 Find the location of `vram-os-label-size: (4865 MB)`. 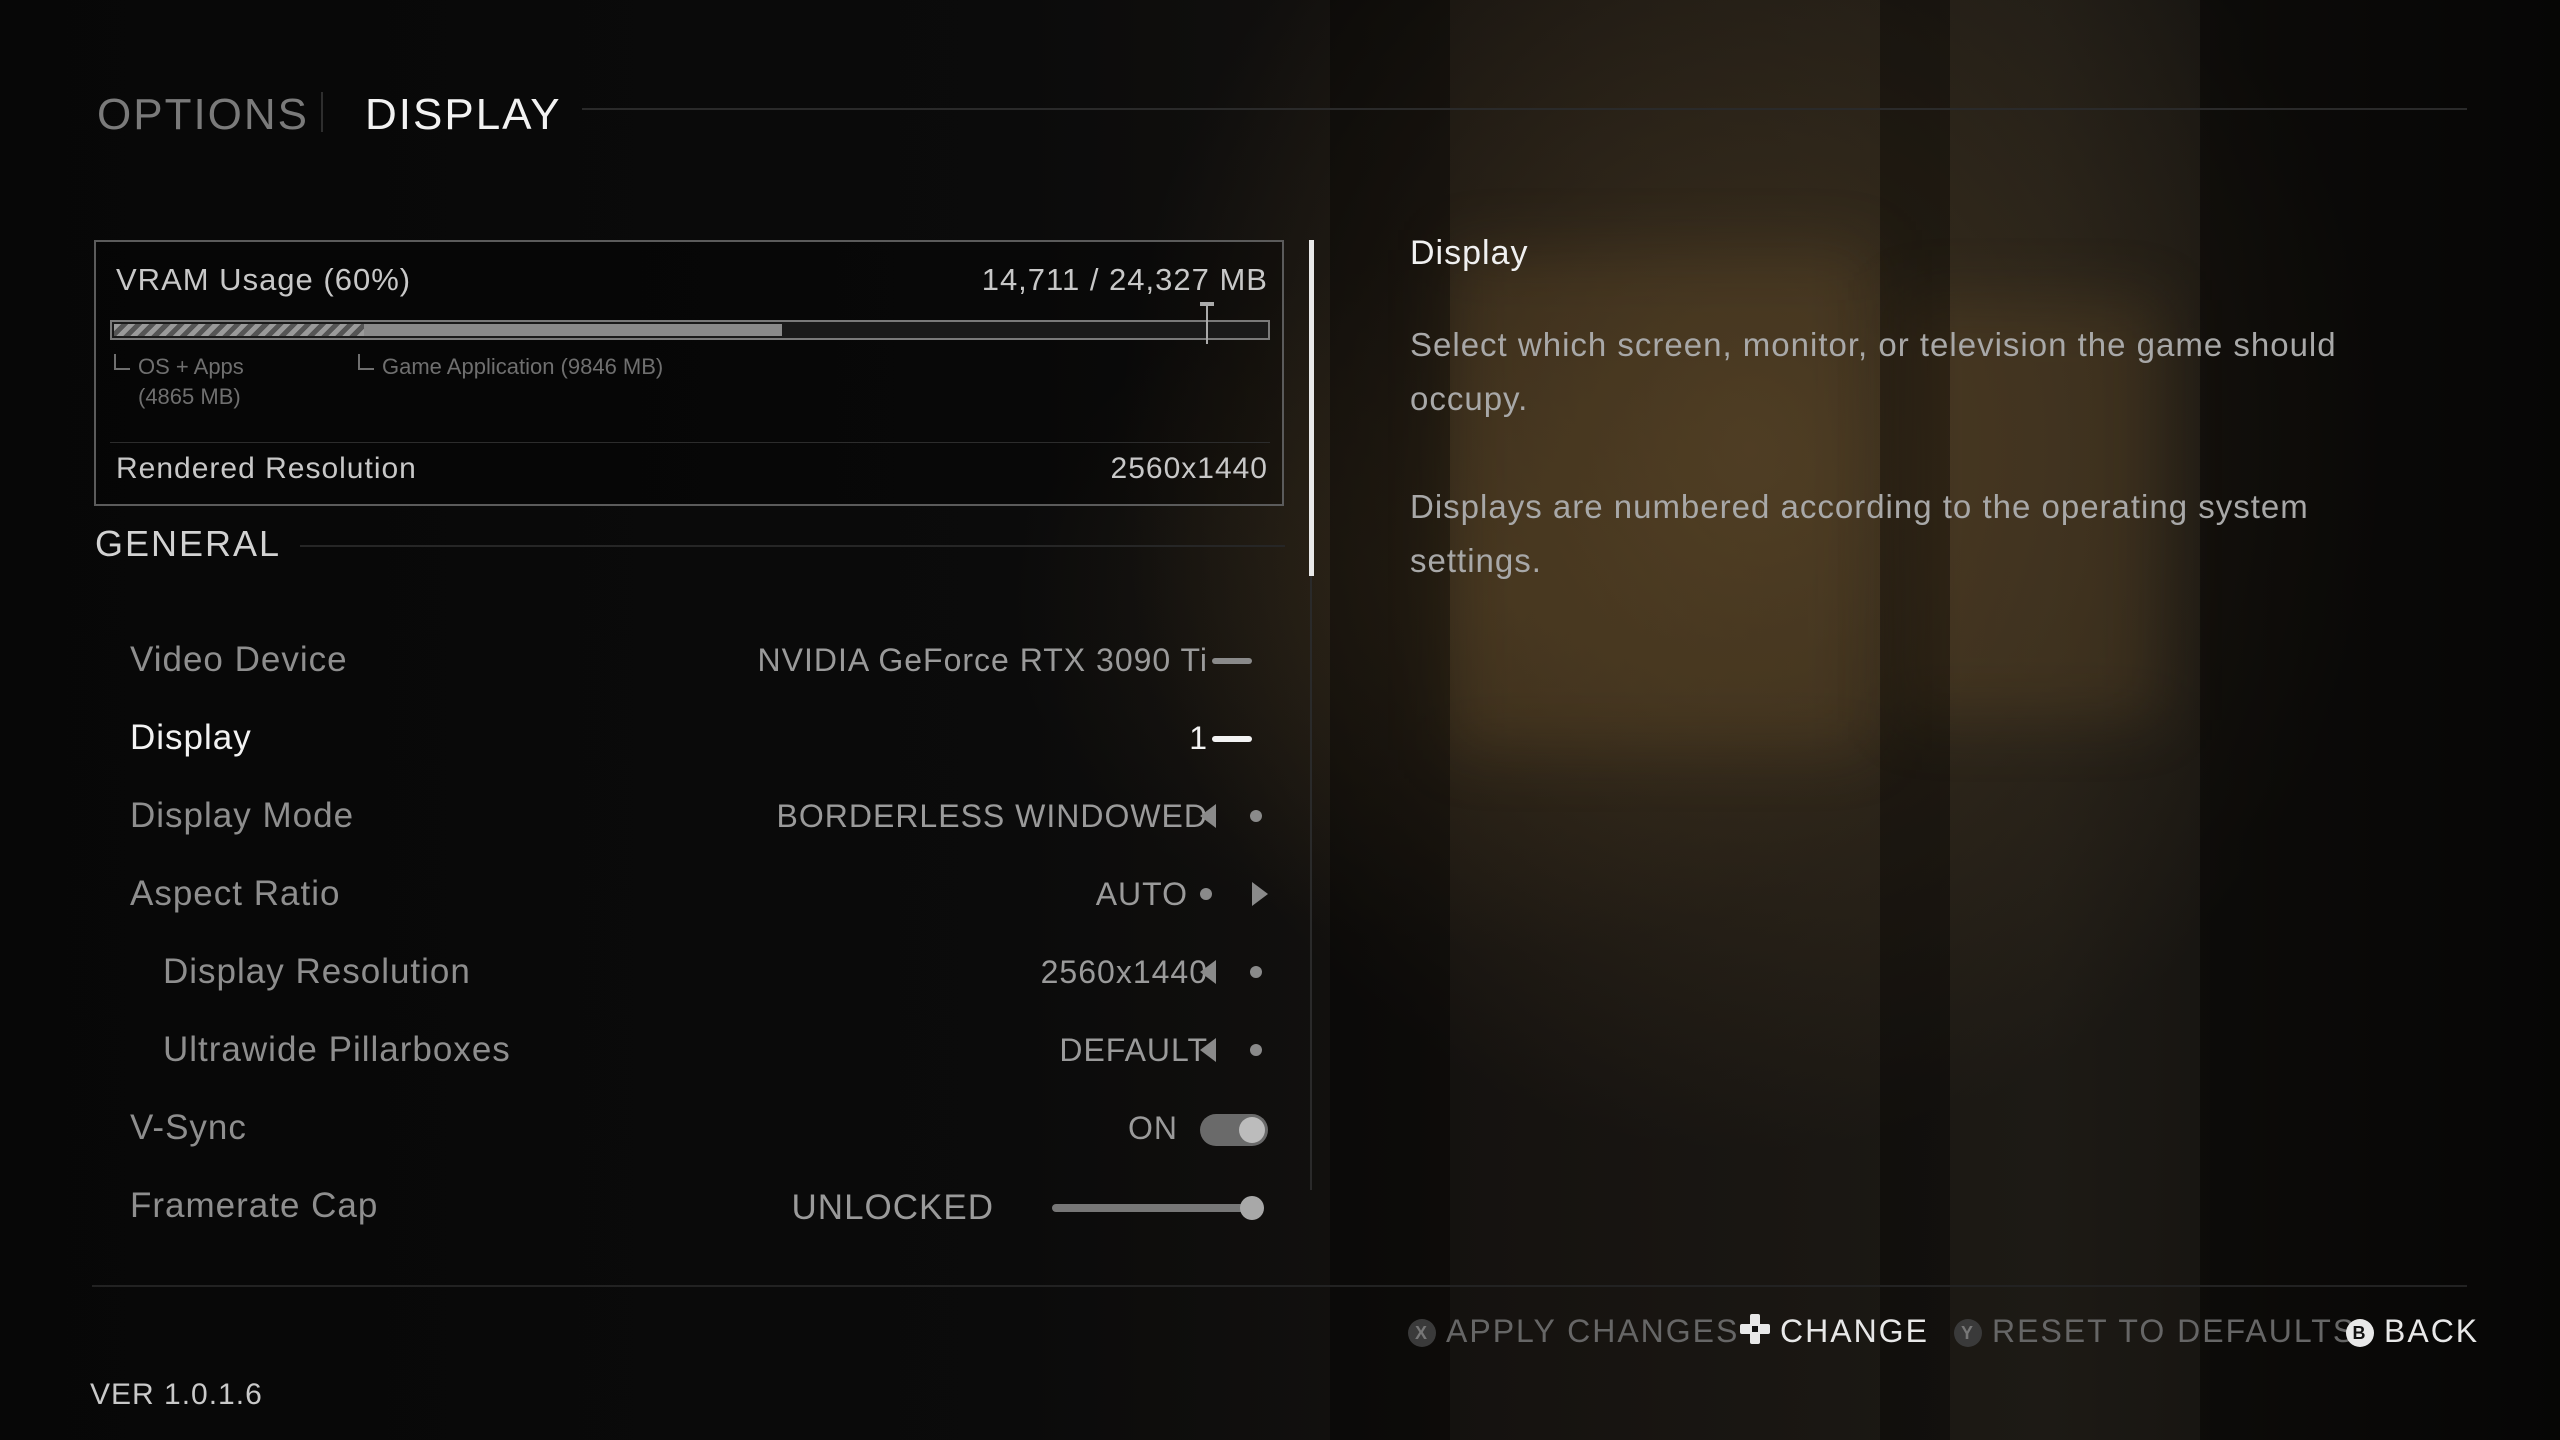

vram-os-label-size: (4865 MB) is located at coordinates (189, 396).